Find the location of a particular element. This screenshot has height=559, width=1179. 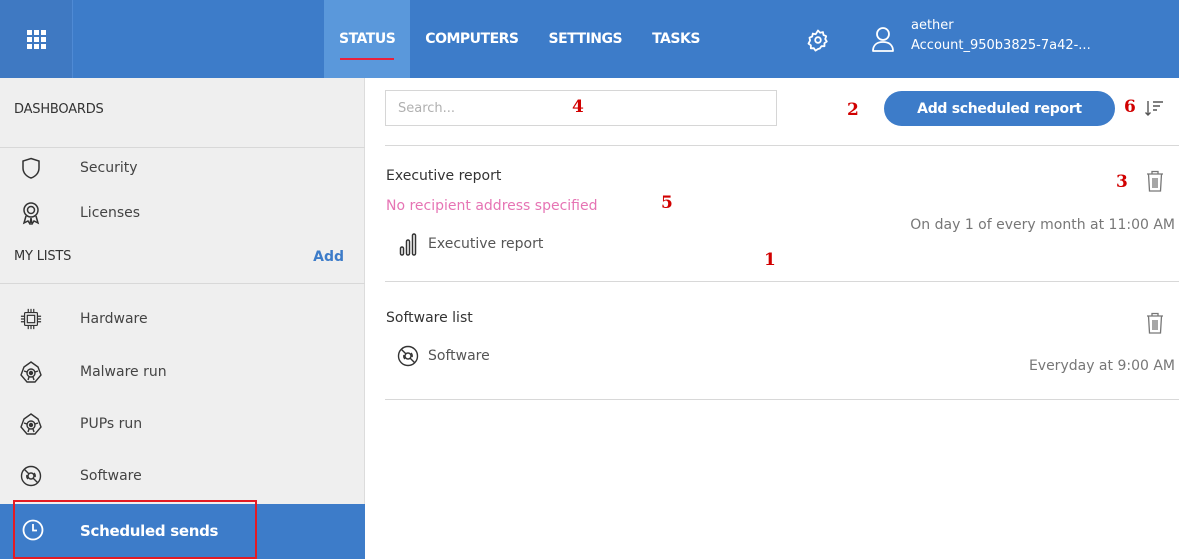

report-type-label: Software is located at coordinates (459, 356).